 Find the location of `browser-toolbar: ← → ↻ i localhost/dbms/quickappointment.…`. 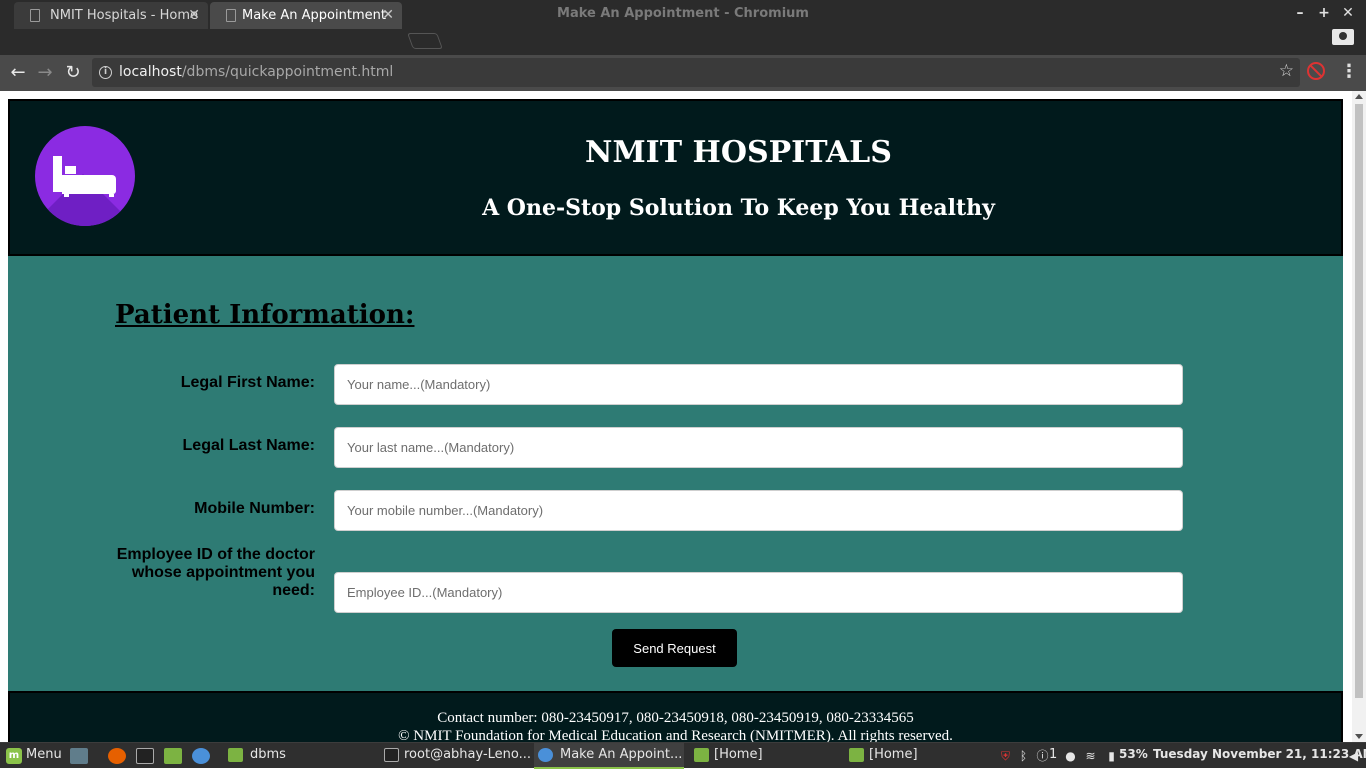

browser-toolbar: ← → ↻ i localhost/dbms/quickappointment.… is located at coordinates (683, 73).